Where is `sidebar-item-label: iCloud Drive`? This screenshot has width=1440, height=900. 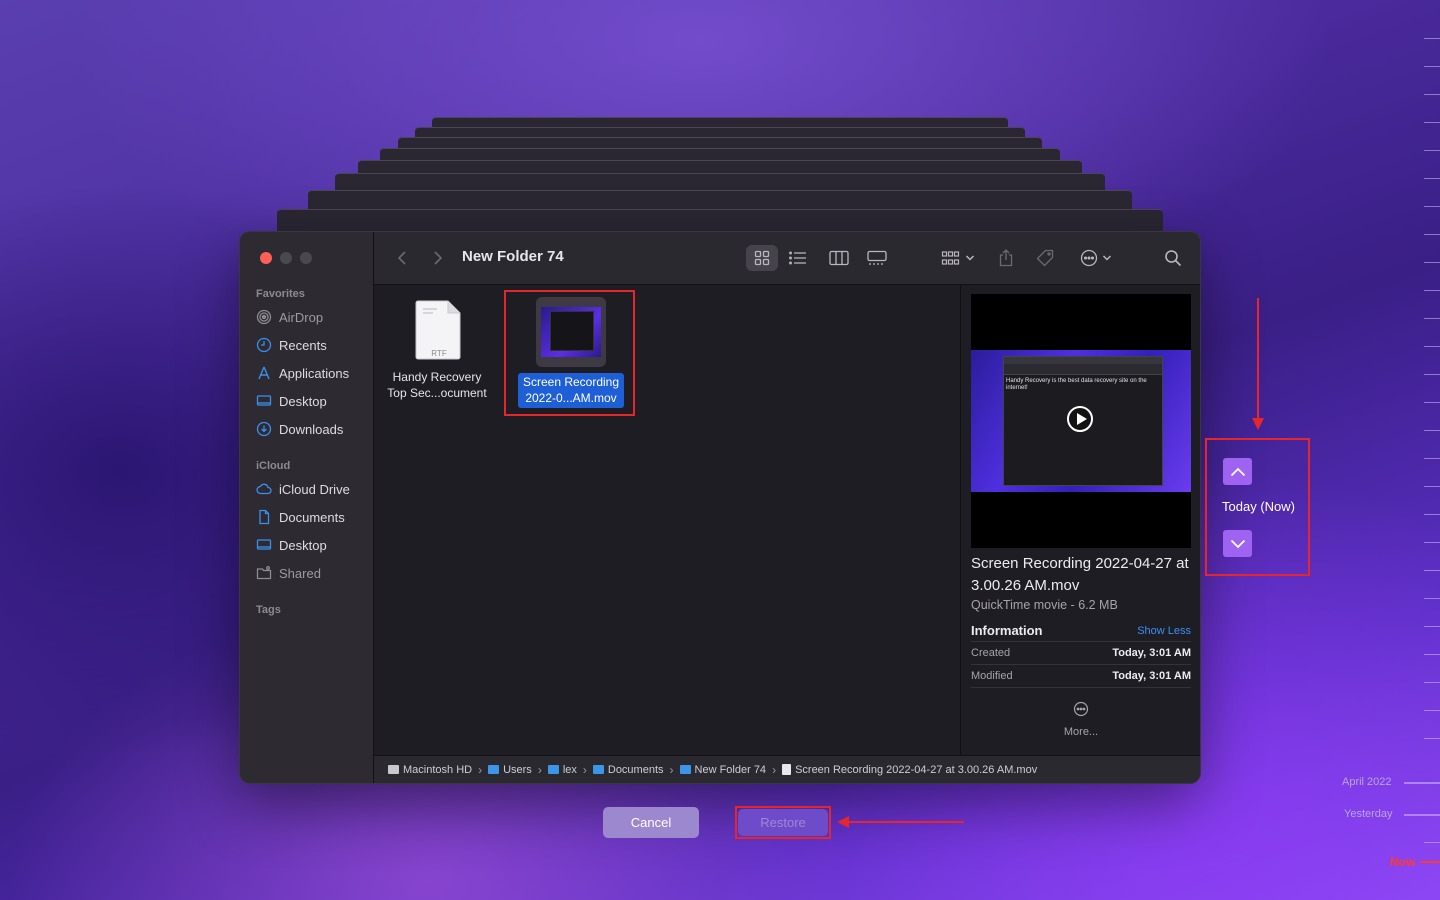 sidebar-item-label: iCloud Drive is located at coordinates (314, 489).